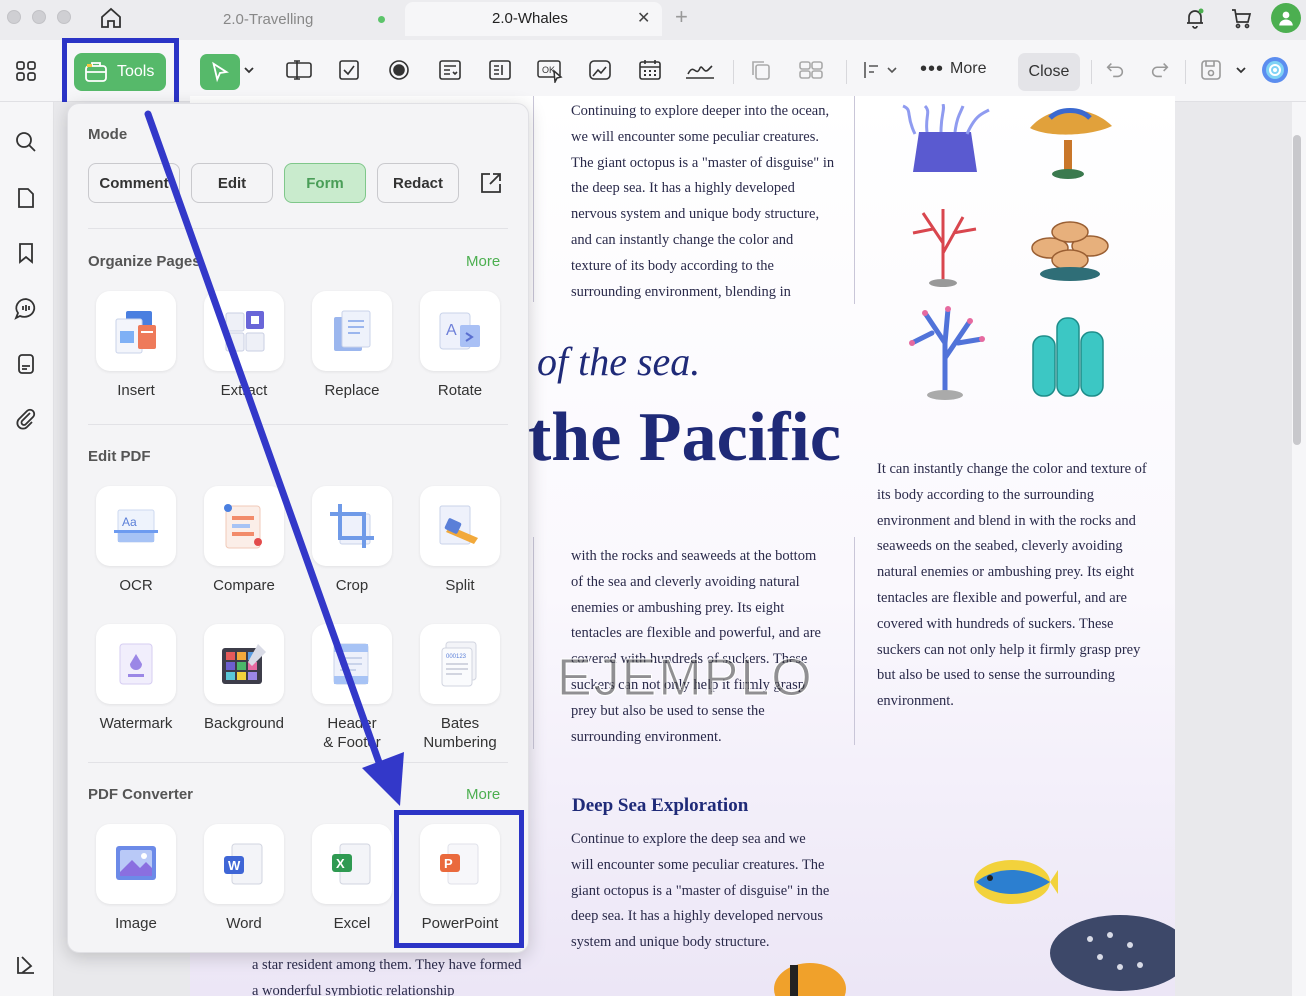 The image size is (1306, 996). Describe the element at coordinates (418, 183) in the screenshot. I see `mode-redact-button: Redact` at that location.